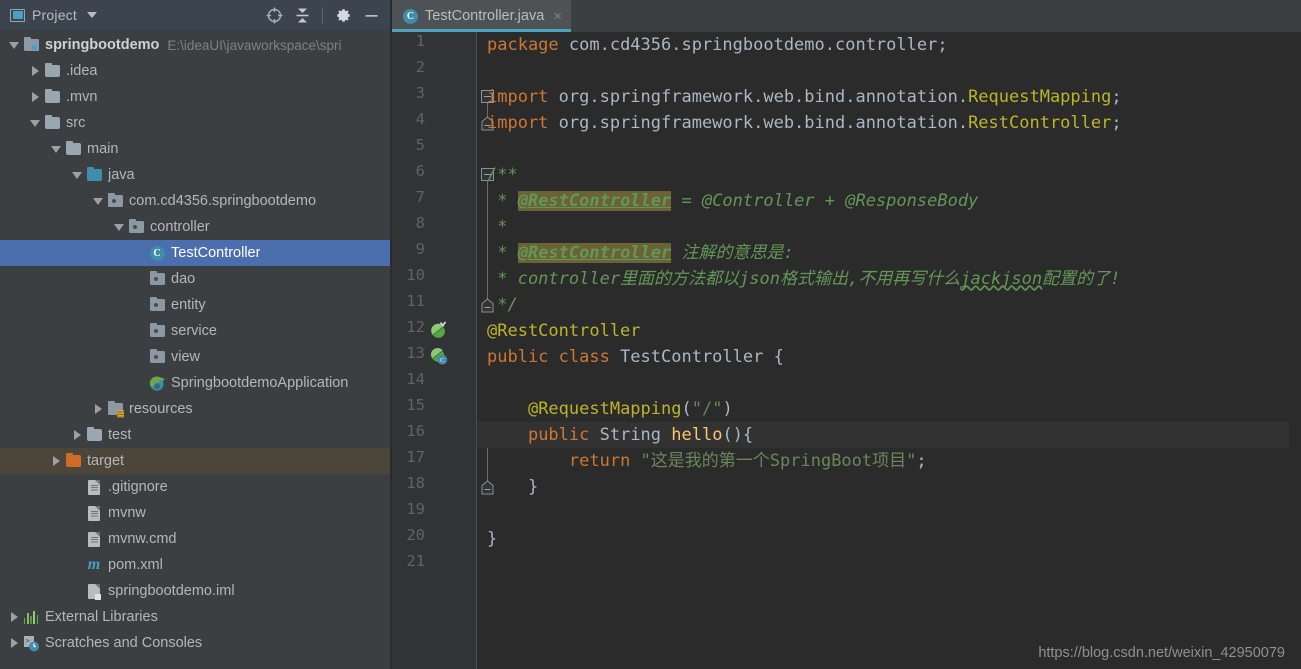  Describe the element at coordinates (195, 539) in the screenshot. I see `tree-item-mvnw-cmd: mvnw.cmd` at that location.